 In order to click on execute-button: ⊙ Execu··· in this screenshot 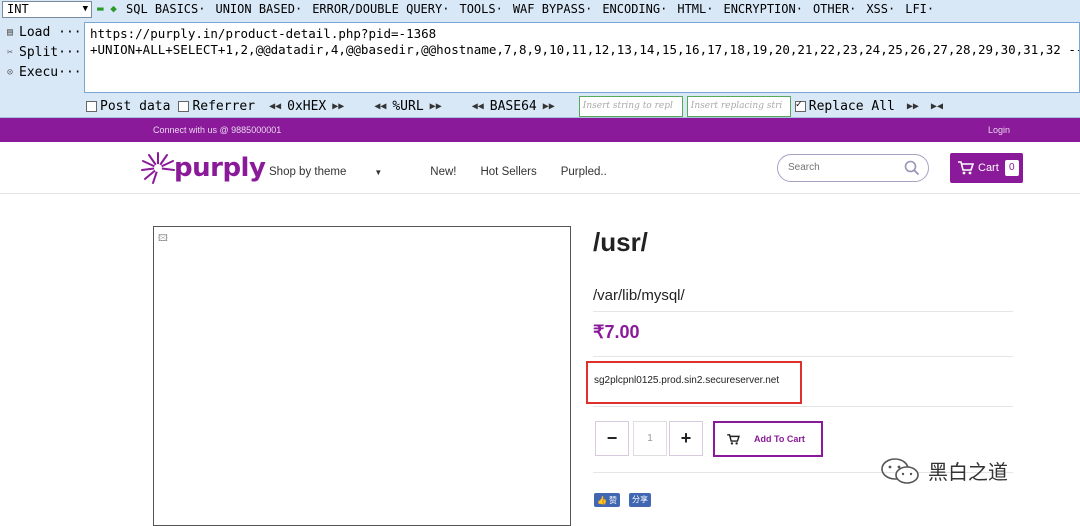, I will do `click(43, 72)`.